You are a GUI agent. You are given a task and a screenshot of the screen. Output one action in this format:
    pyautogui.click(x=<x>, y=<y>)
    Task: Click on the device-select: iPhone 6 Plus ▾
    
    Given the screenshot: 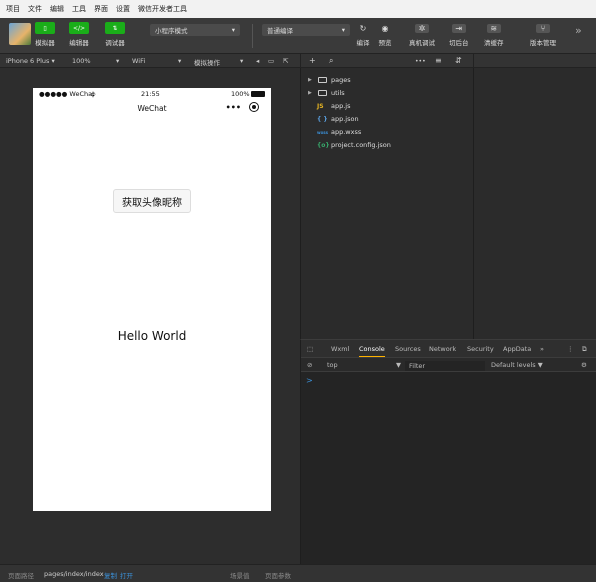 What is the action you would take?
    pyautogui.click(x=30, y=61)
    